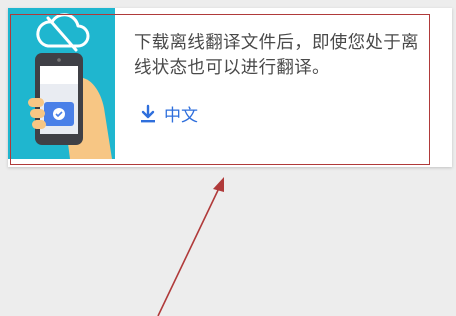 This screenshot has height=316, width=456. I want to click on download-language-label: 中文, so click(181, 116).